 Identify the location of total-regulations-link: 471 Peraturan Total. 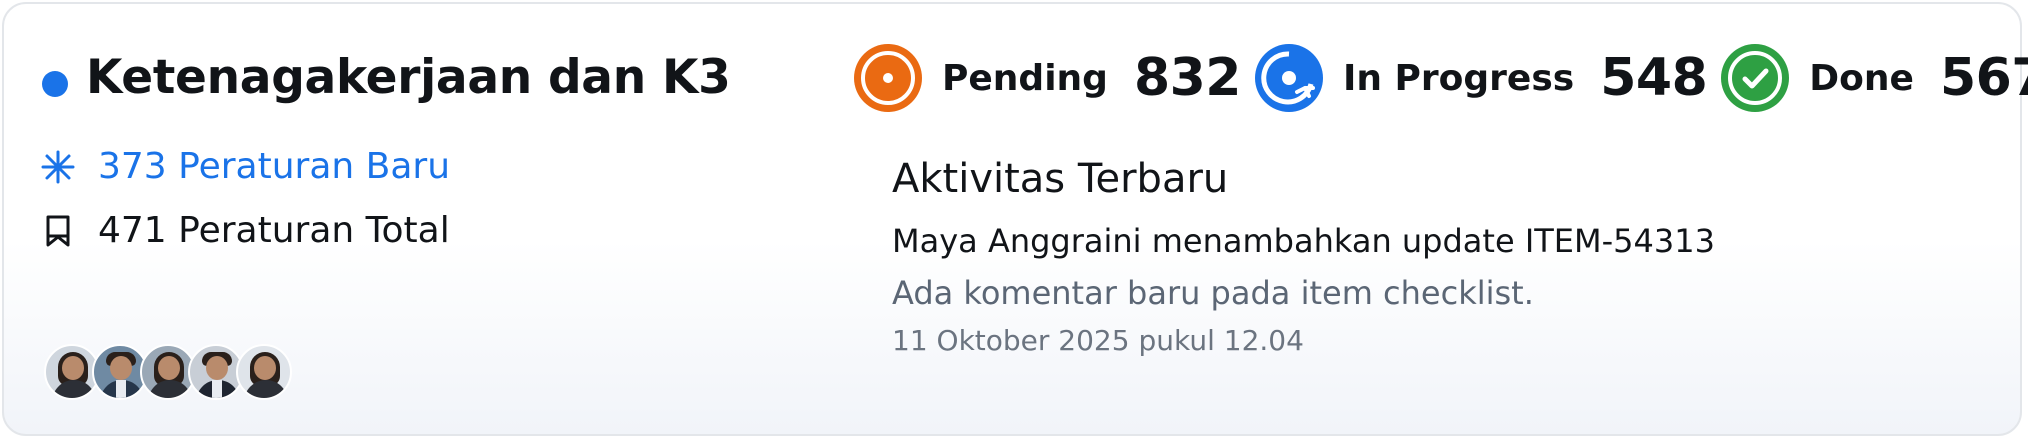
(245, 230).